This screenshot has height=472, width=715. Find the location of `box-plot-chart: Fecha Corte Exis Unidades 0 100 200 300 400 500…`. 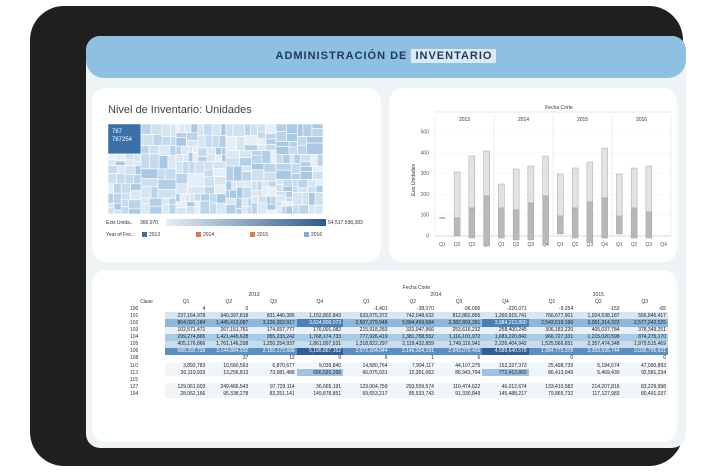

box-plot-chart: Fecha Corte Exis Unidades 0 100 200 300 400 500… is located at coordinates (533, 175).